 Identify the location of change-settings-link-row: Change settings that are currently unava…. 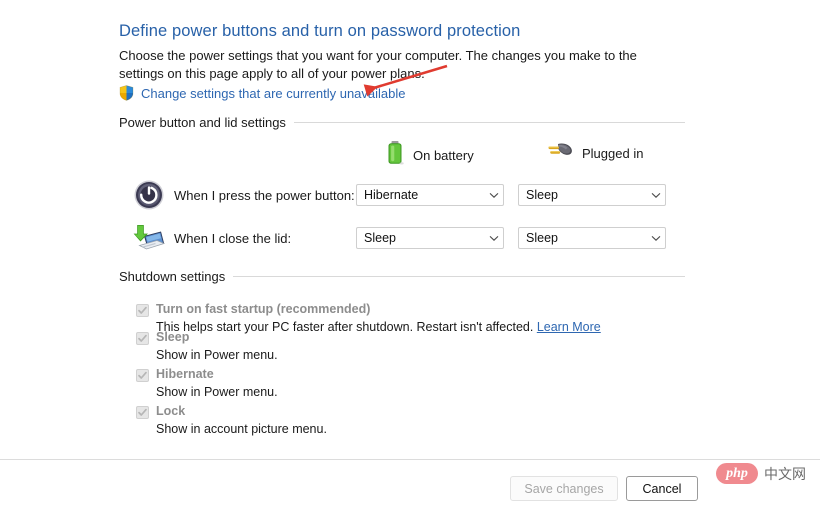
(262, 93).